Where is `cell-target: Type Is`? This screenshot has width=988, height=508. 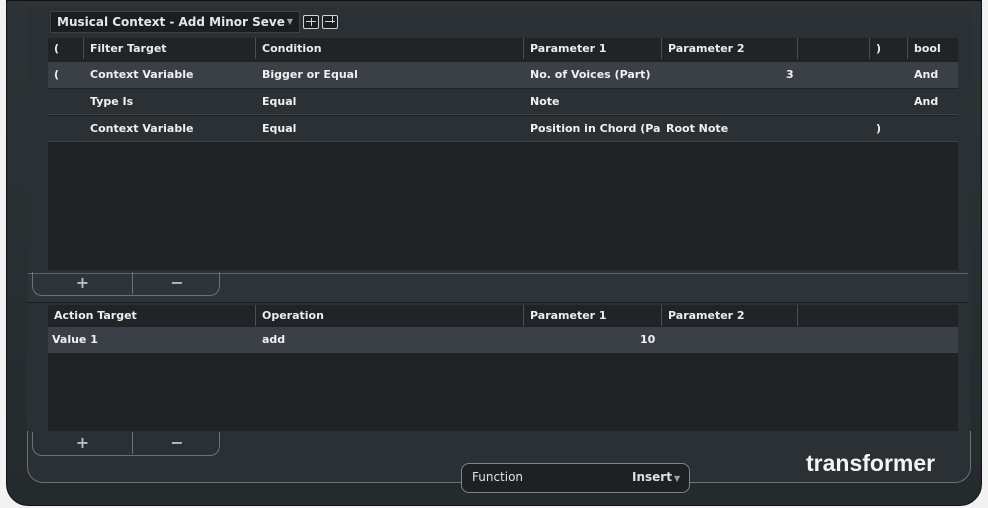
cell-target: Type Is is located at coordinates (173, 102).